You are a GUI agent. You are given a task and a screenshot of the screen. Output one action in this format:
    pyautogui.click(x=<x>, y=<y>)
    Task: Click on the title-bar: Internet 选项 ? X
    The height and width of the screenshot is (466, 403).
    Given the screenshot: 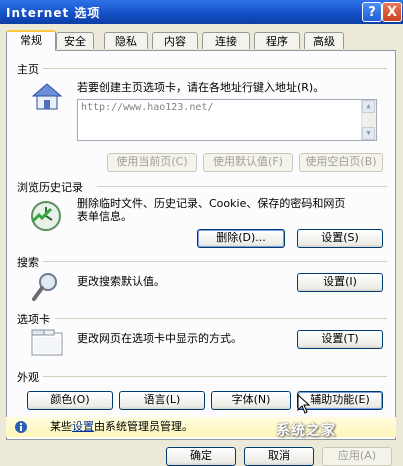 What is the action you would take?
    pyautogui.click(x=201, y=12)
    